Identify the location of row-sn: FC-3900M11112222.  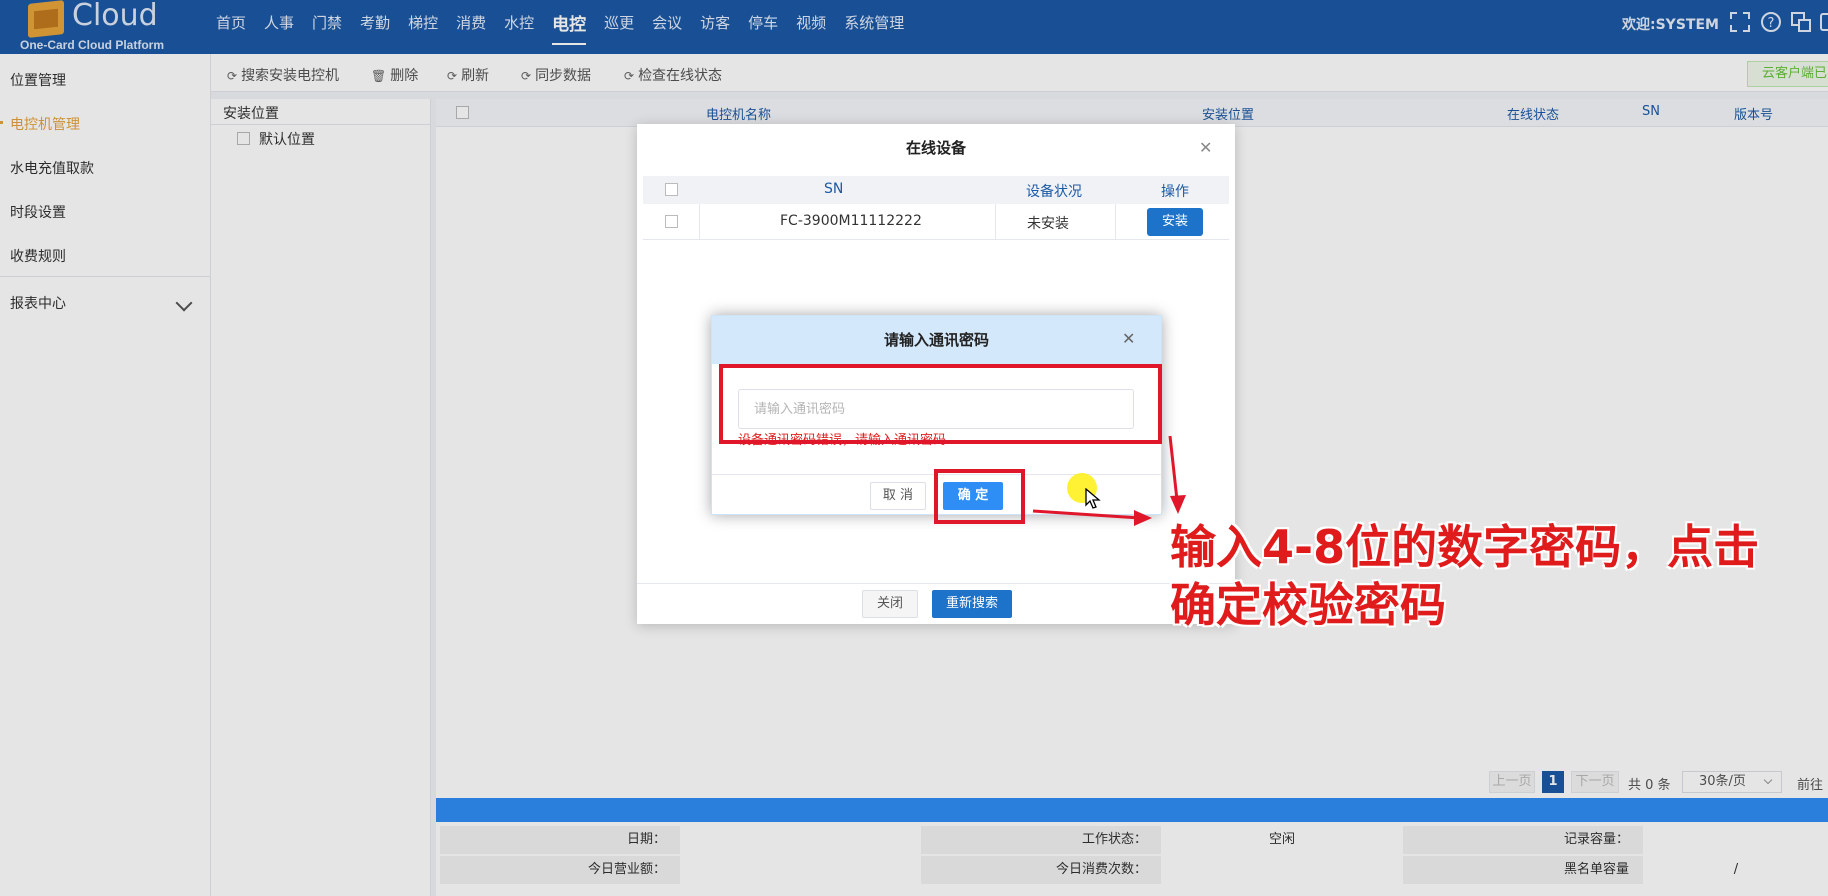
(851, 221).